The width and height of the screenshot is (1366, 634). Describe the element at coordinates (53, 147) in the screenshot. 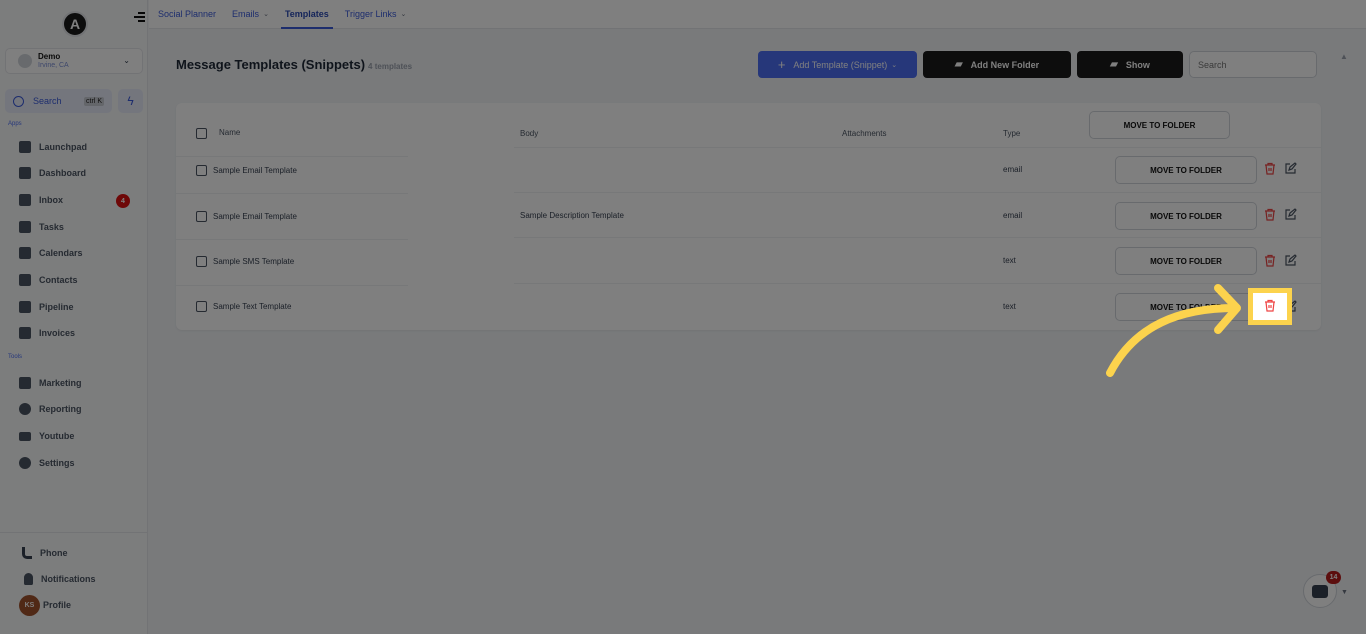

I see `sidebar-item-launchpad: Launchpad` at that location.